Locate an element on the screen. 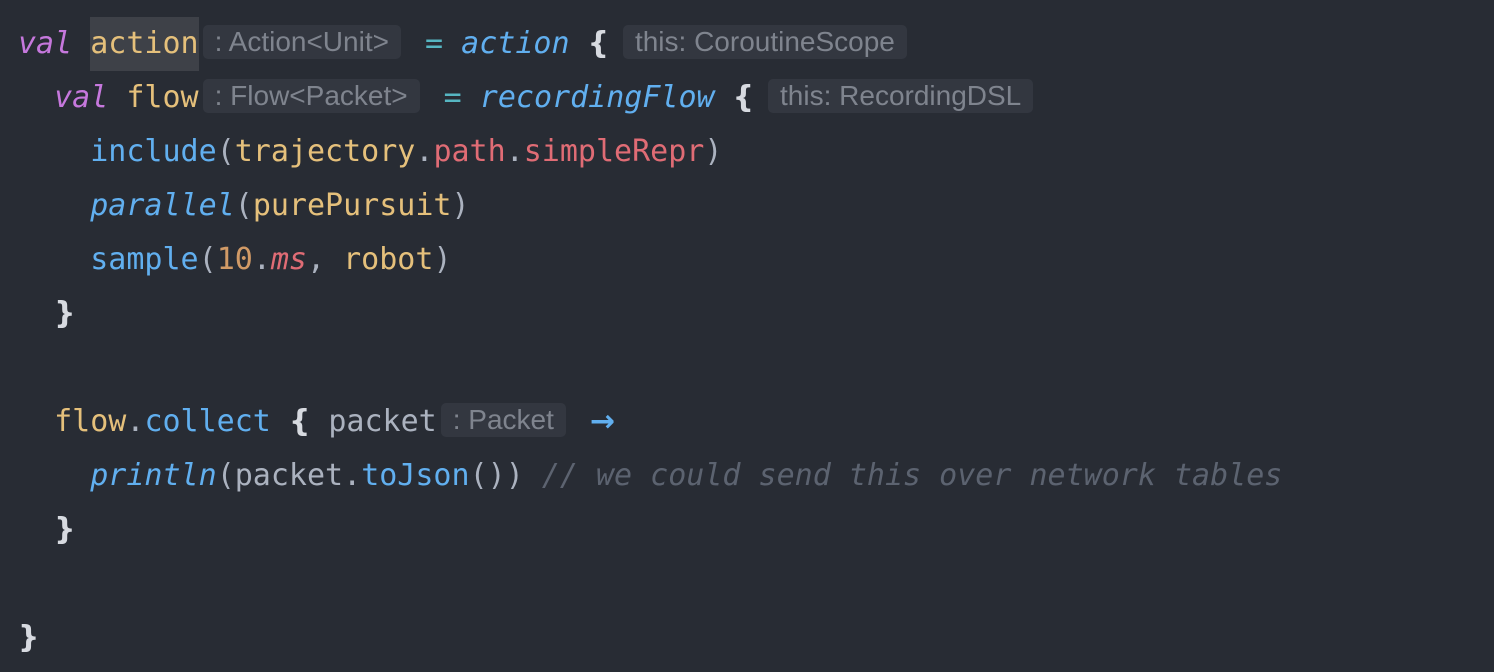 This screenshot has width=1494, height=672. function-call-sample: sample is located at coordinates (144, 259).